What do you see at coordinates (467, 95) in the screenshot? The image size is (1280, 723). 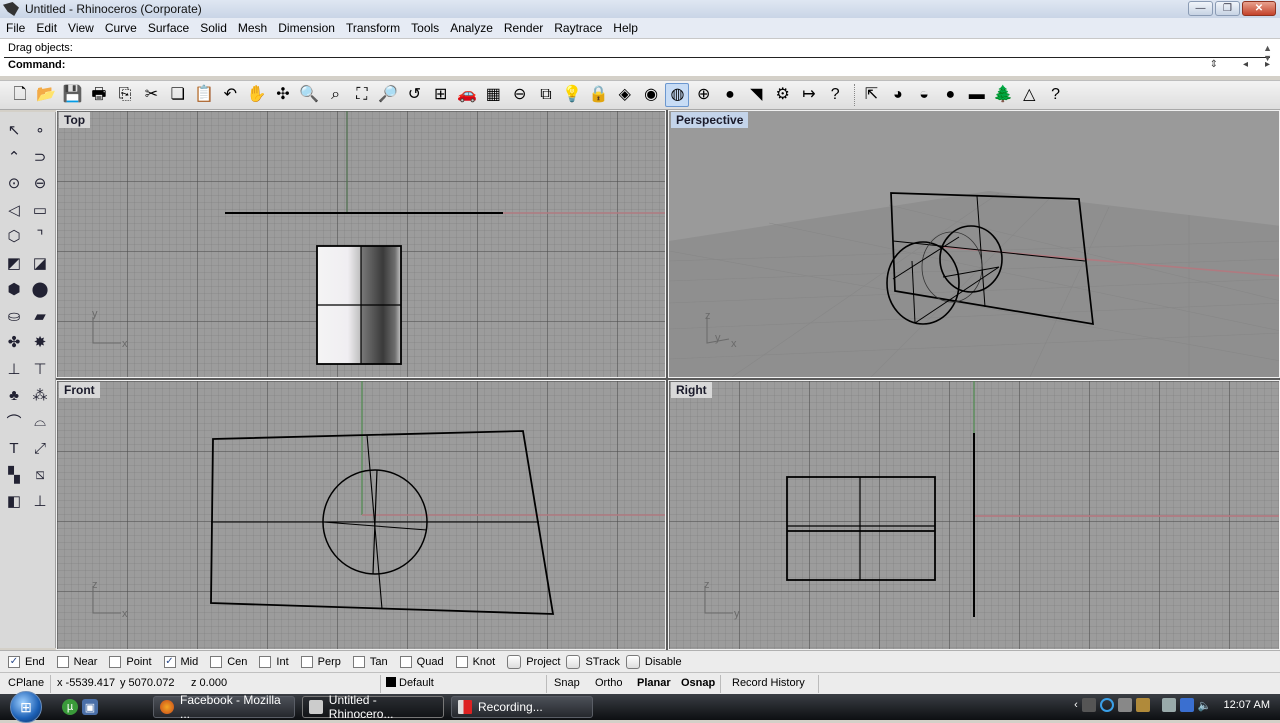 I see `car-button: 🚗` at bounding box center [467, 95].